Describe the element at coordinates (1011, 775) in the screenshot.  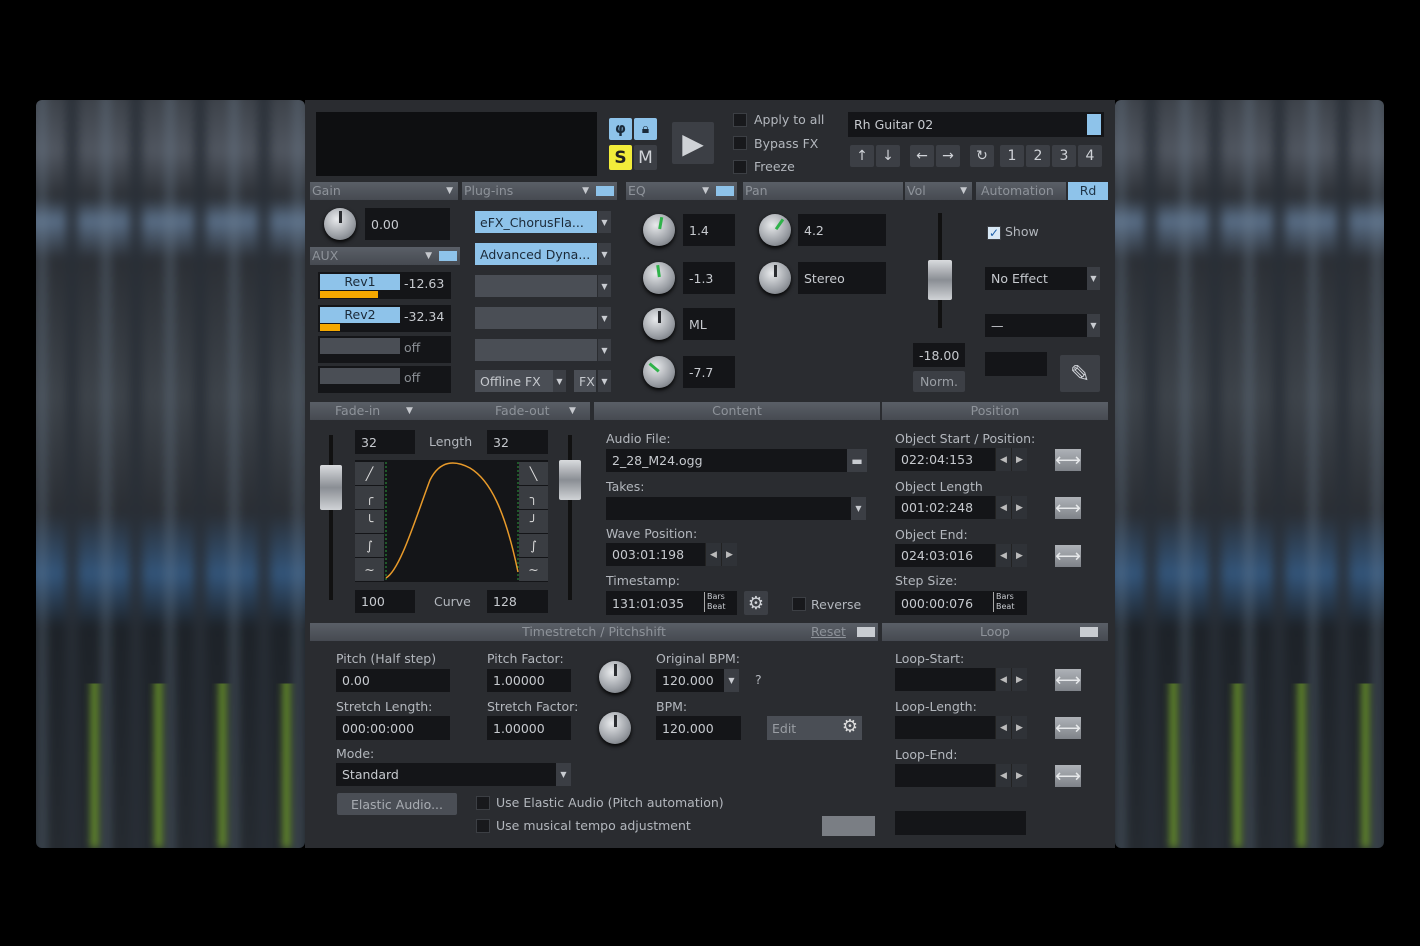
I see `loop-end-stepper: ◀ ▶` at that location.